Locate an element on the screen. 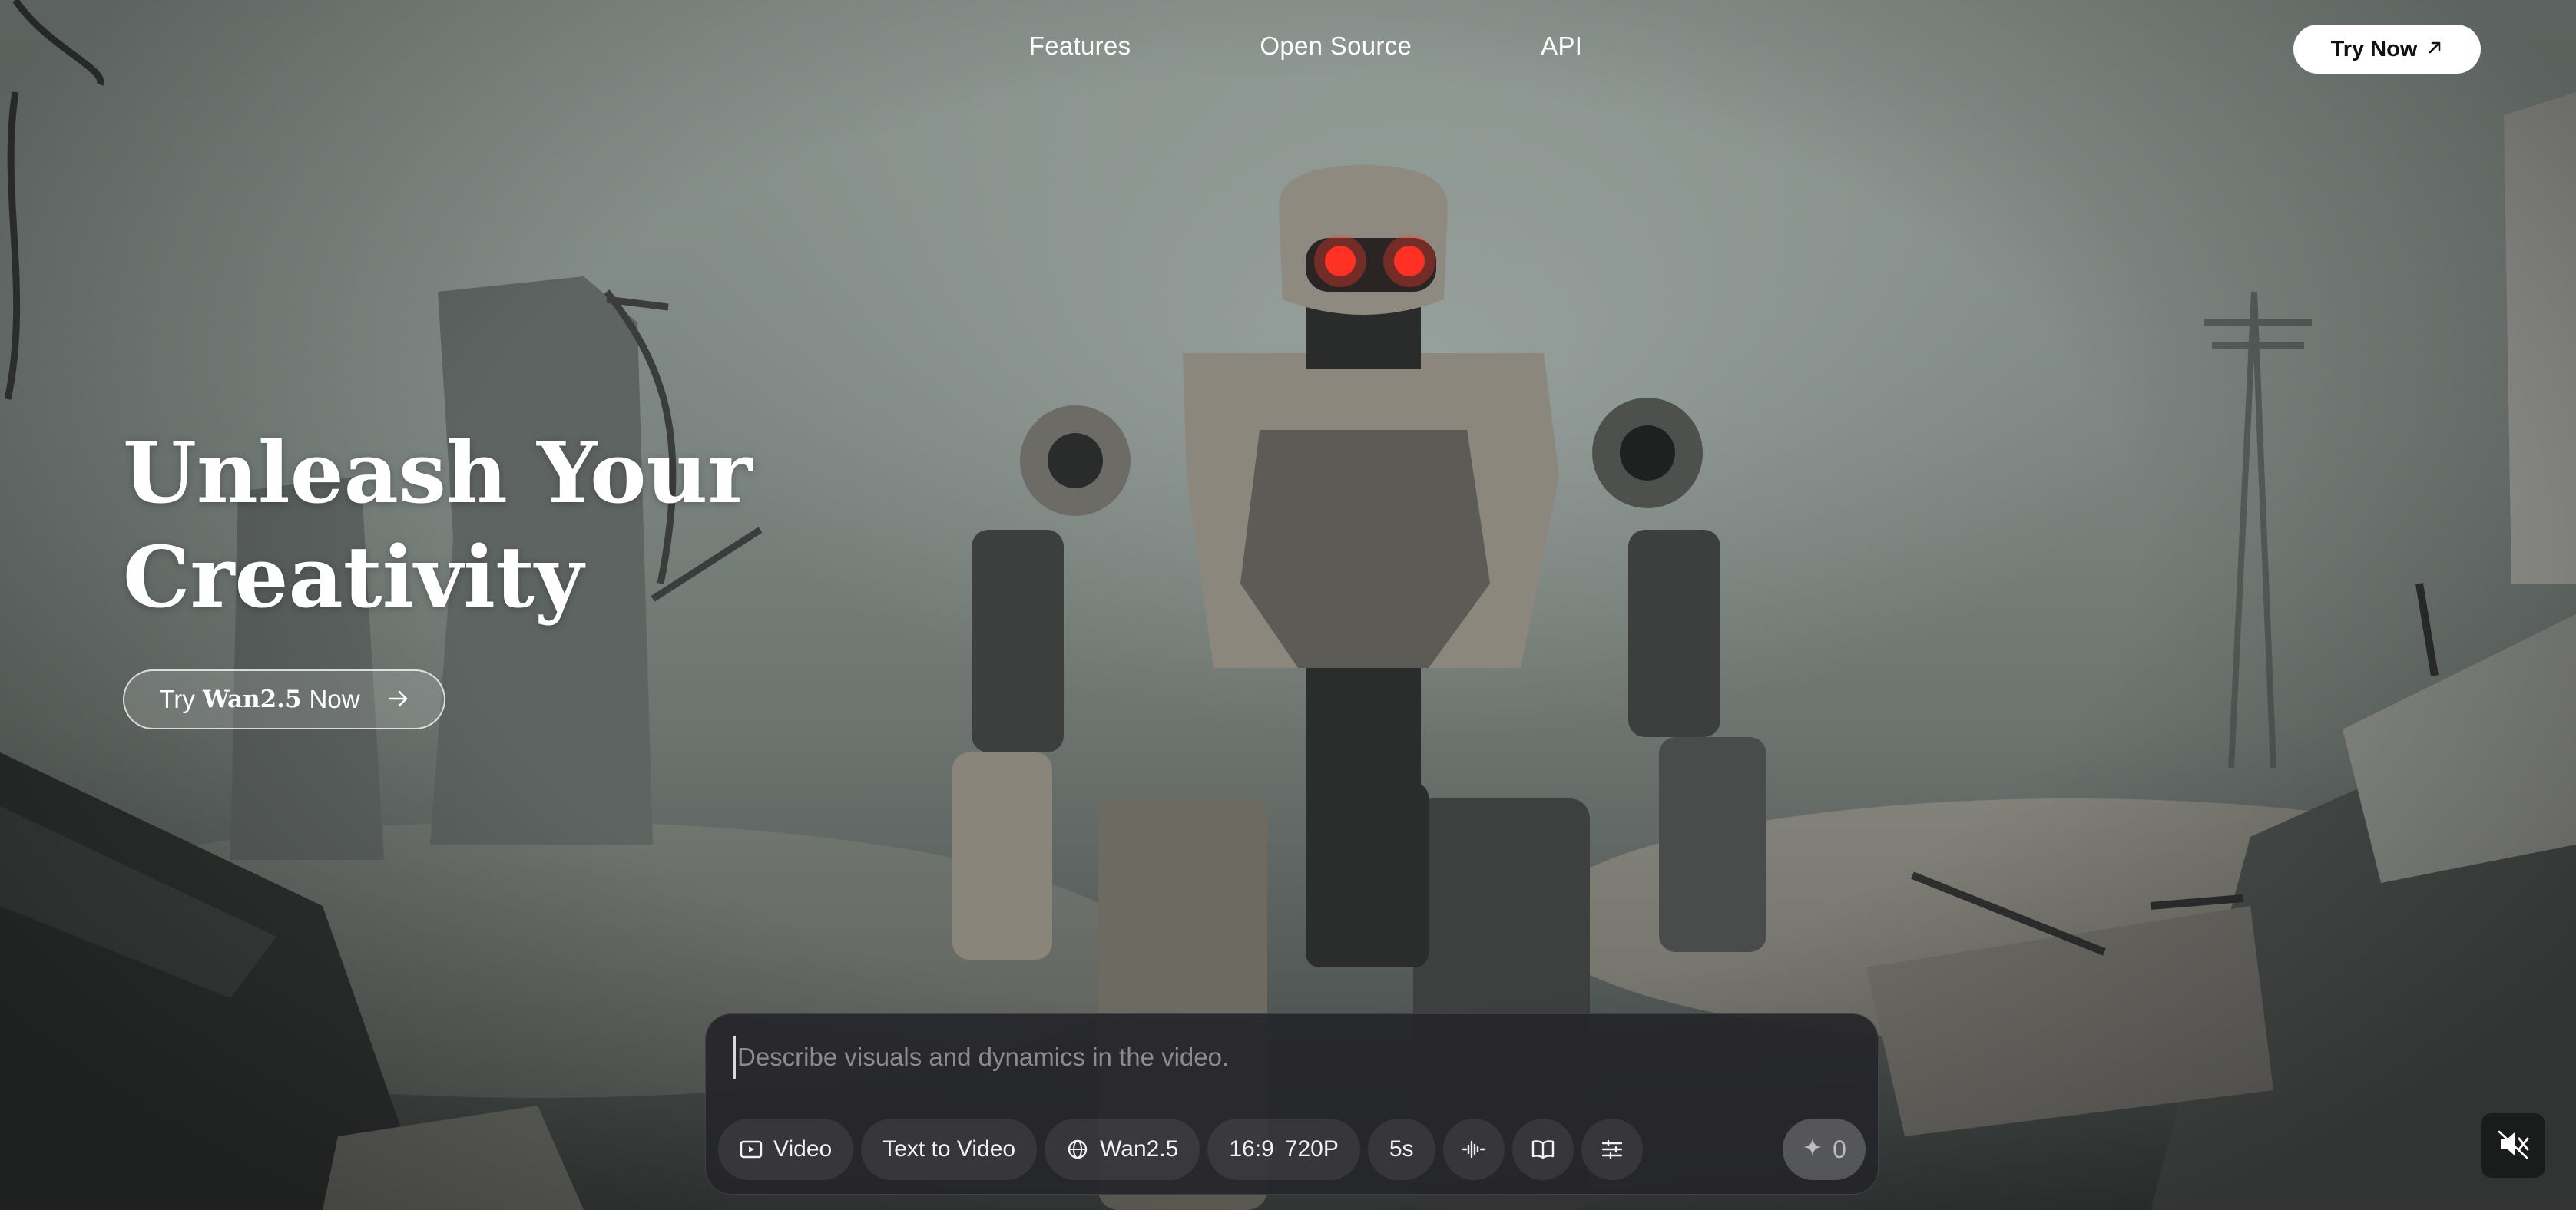  composer-toolbar: Video Text to Video Wan2.5 16:9 720P 5s is located at coordinates (1292, 1149).